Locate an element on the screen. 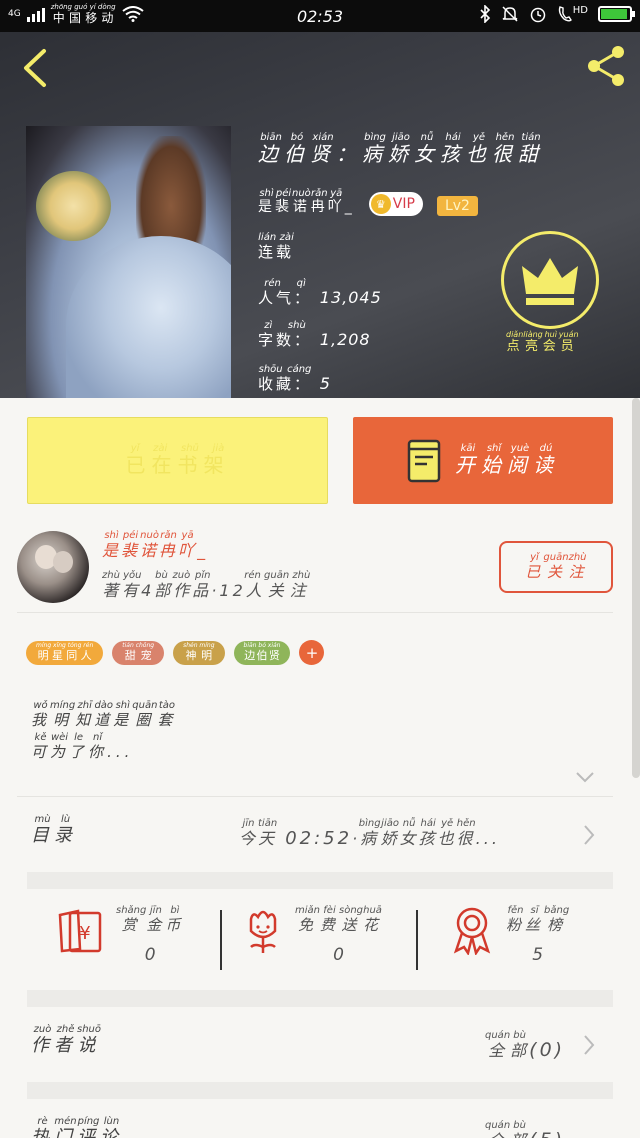  red-envelope-icon: ¥ is located at coordinates (80, 931).